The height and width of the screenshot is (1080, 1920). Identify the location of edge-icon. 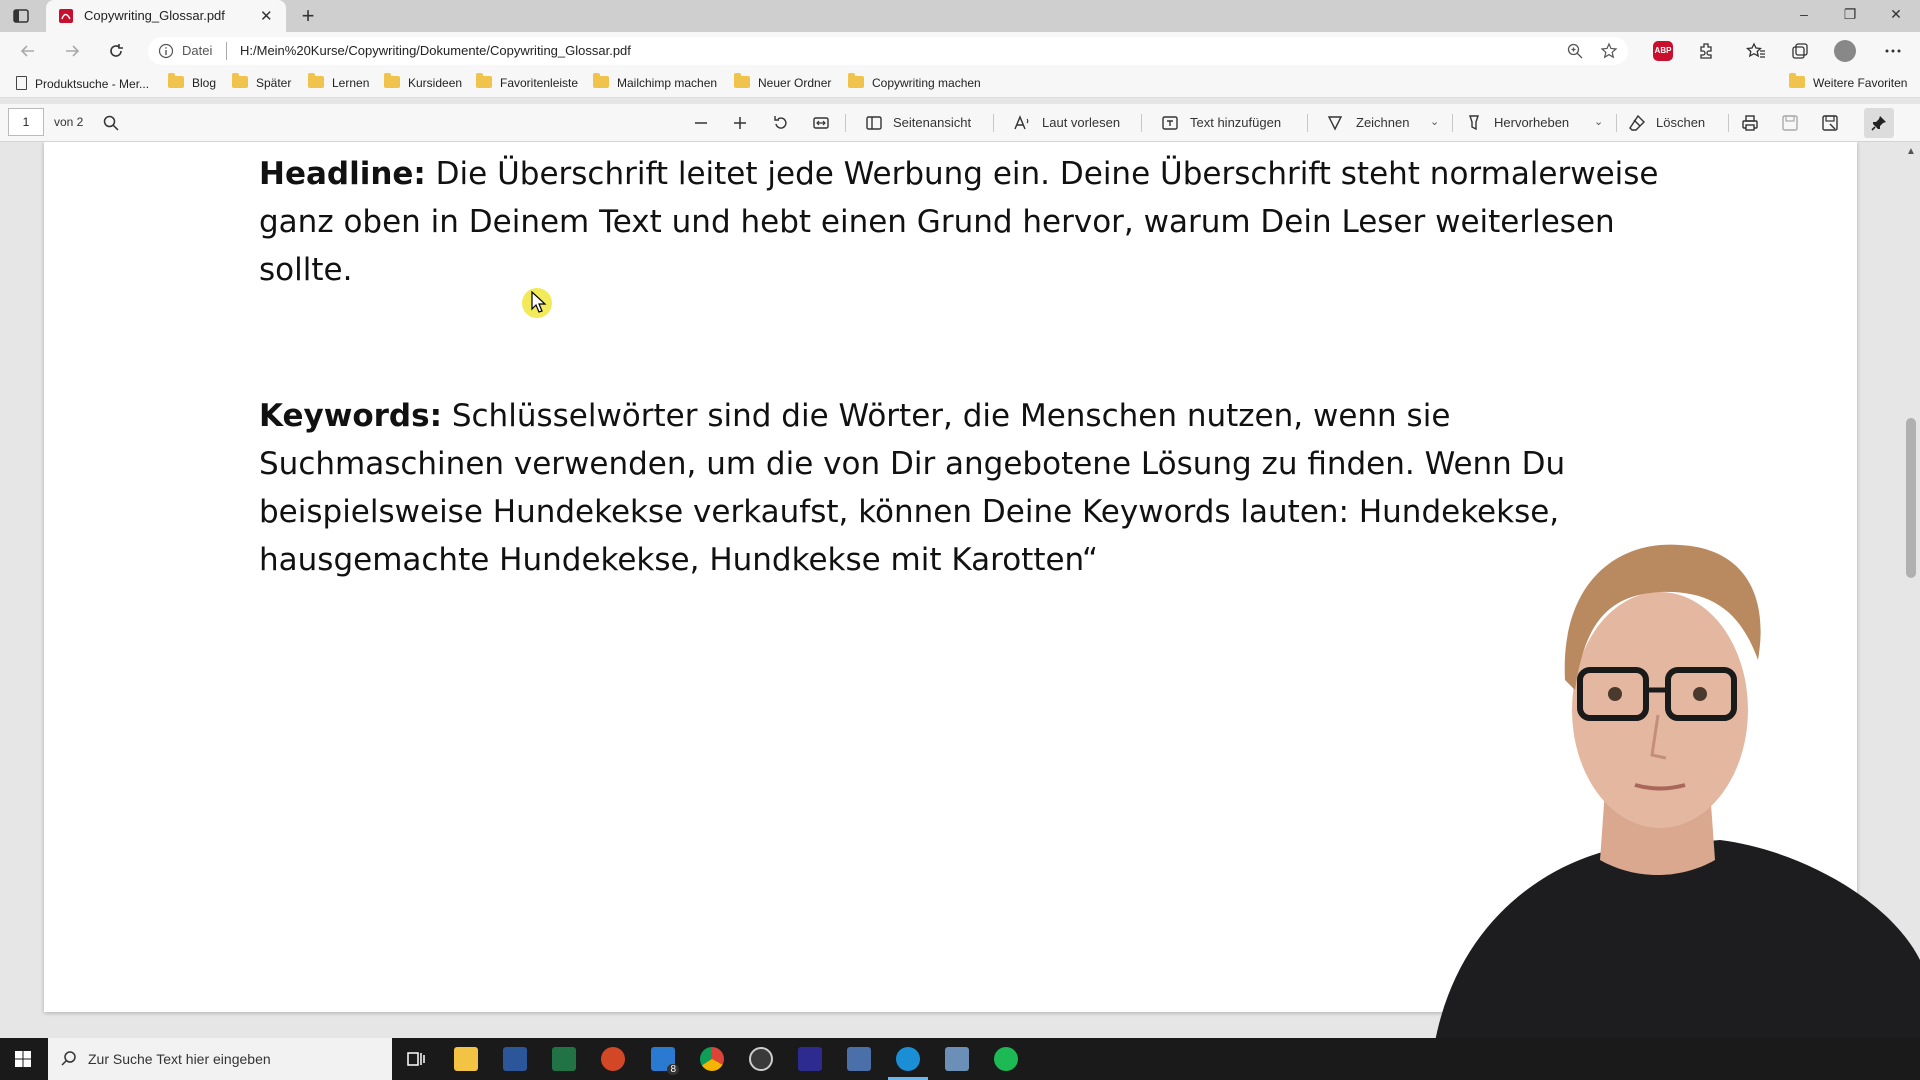
(908, 1063).